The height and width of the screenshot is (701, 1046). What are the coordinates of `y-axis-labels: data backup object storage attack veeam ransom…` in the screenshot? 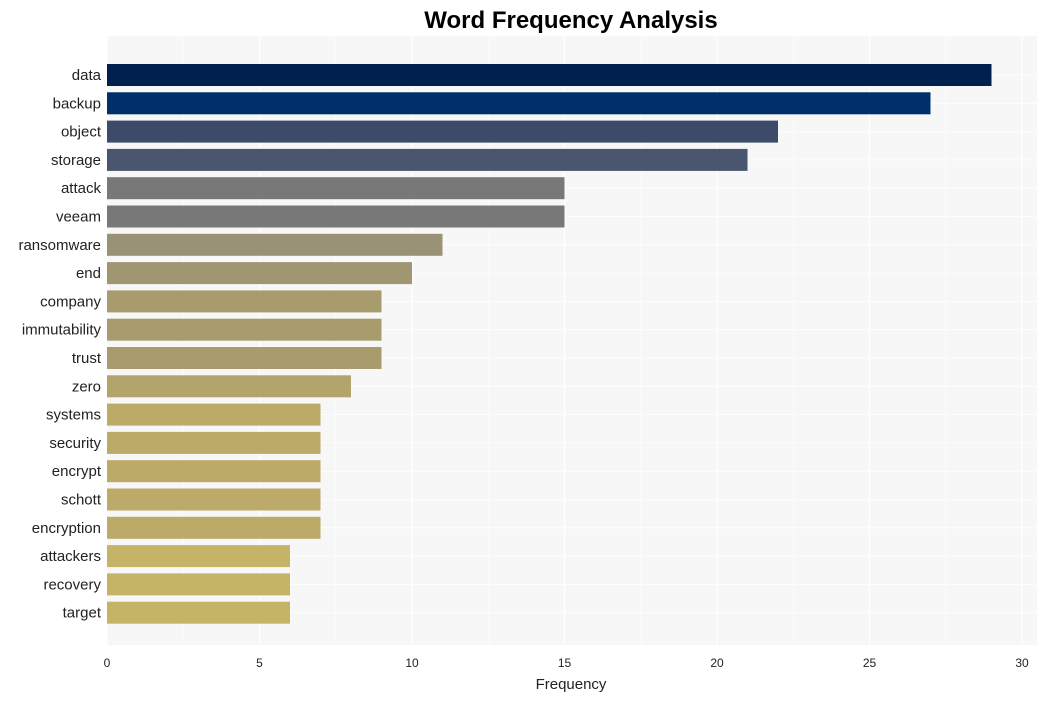 It's located at (59, 344).